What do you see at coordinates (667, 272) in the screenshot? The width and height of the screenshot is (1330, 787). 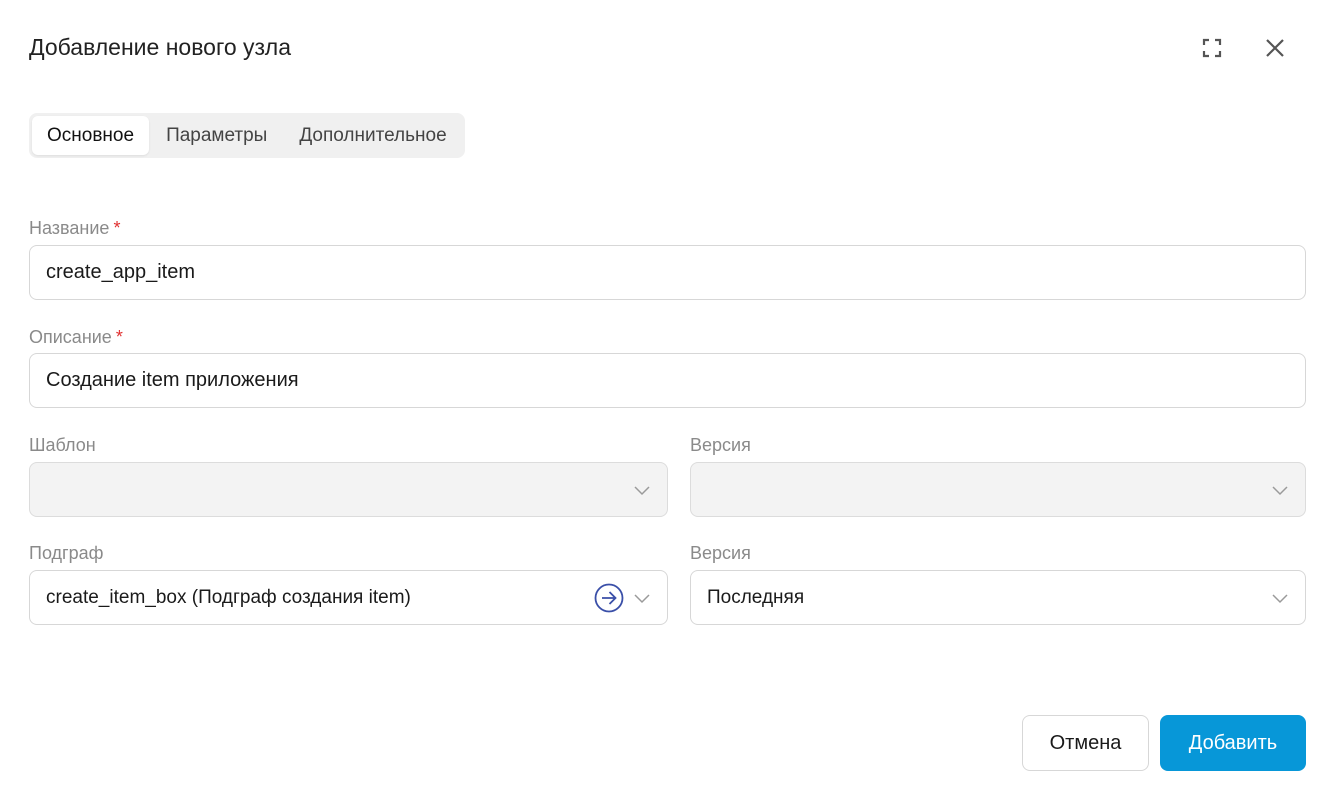 I see `name-field: create_app_item` at bounding box center [667, 272].